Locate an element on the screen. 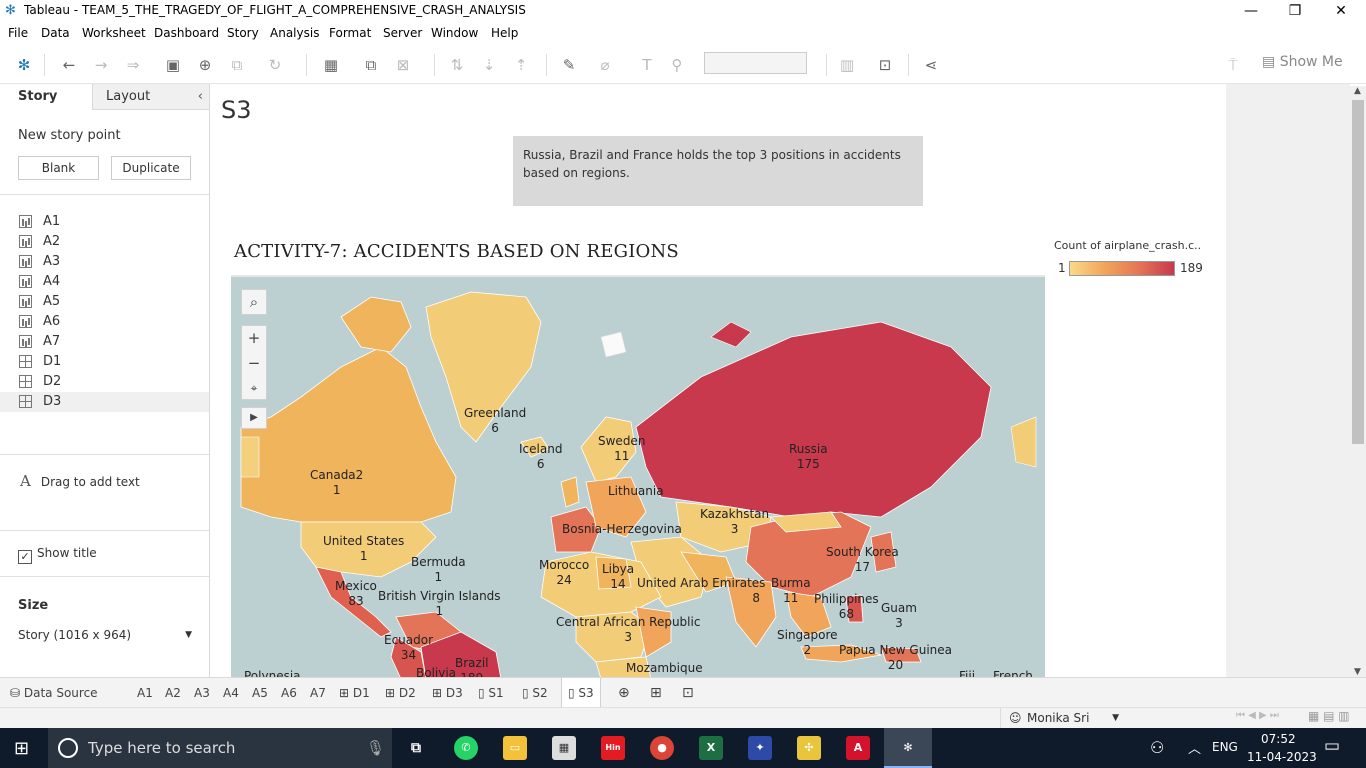  sheet-item-d3: D3 is located at coordinates (104, 402).